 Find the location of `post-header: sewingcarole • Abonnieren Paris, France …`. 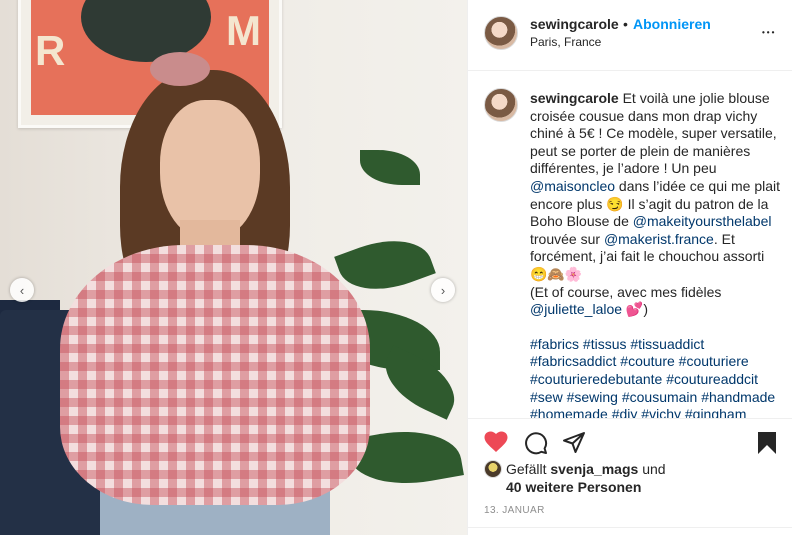

post-header: sewingcarole • Abonnieren Paris, France … is located at coordinates (630, 35).